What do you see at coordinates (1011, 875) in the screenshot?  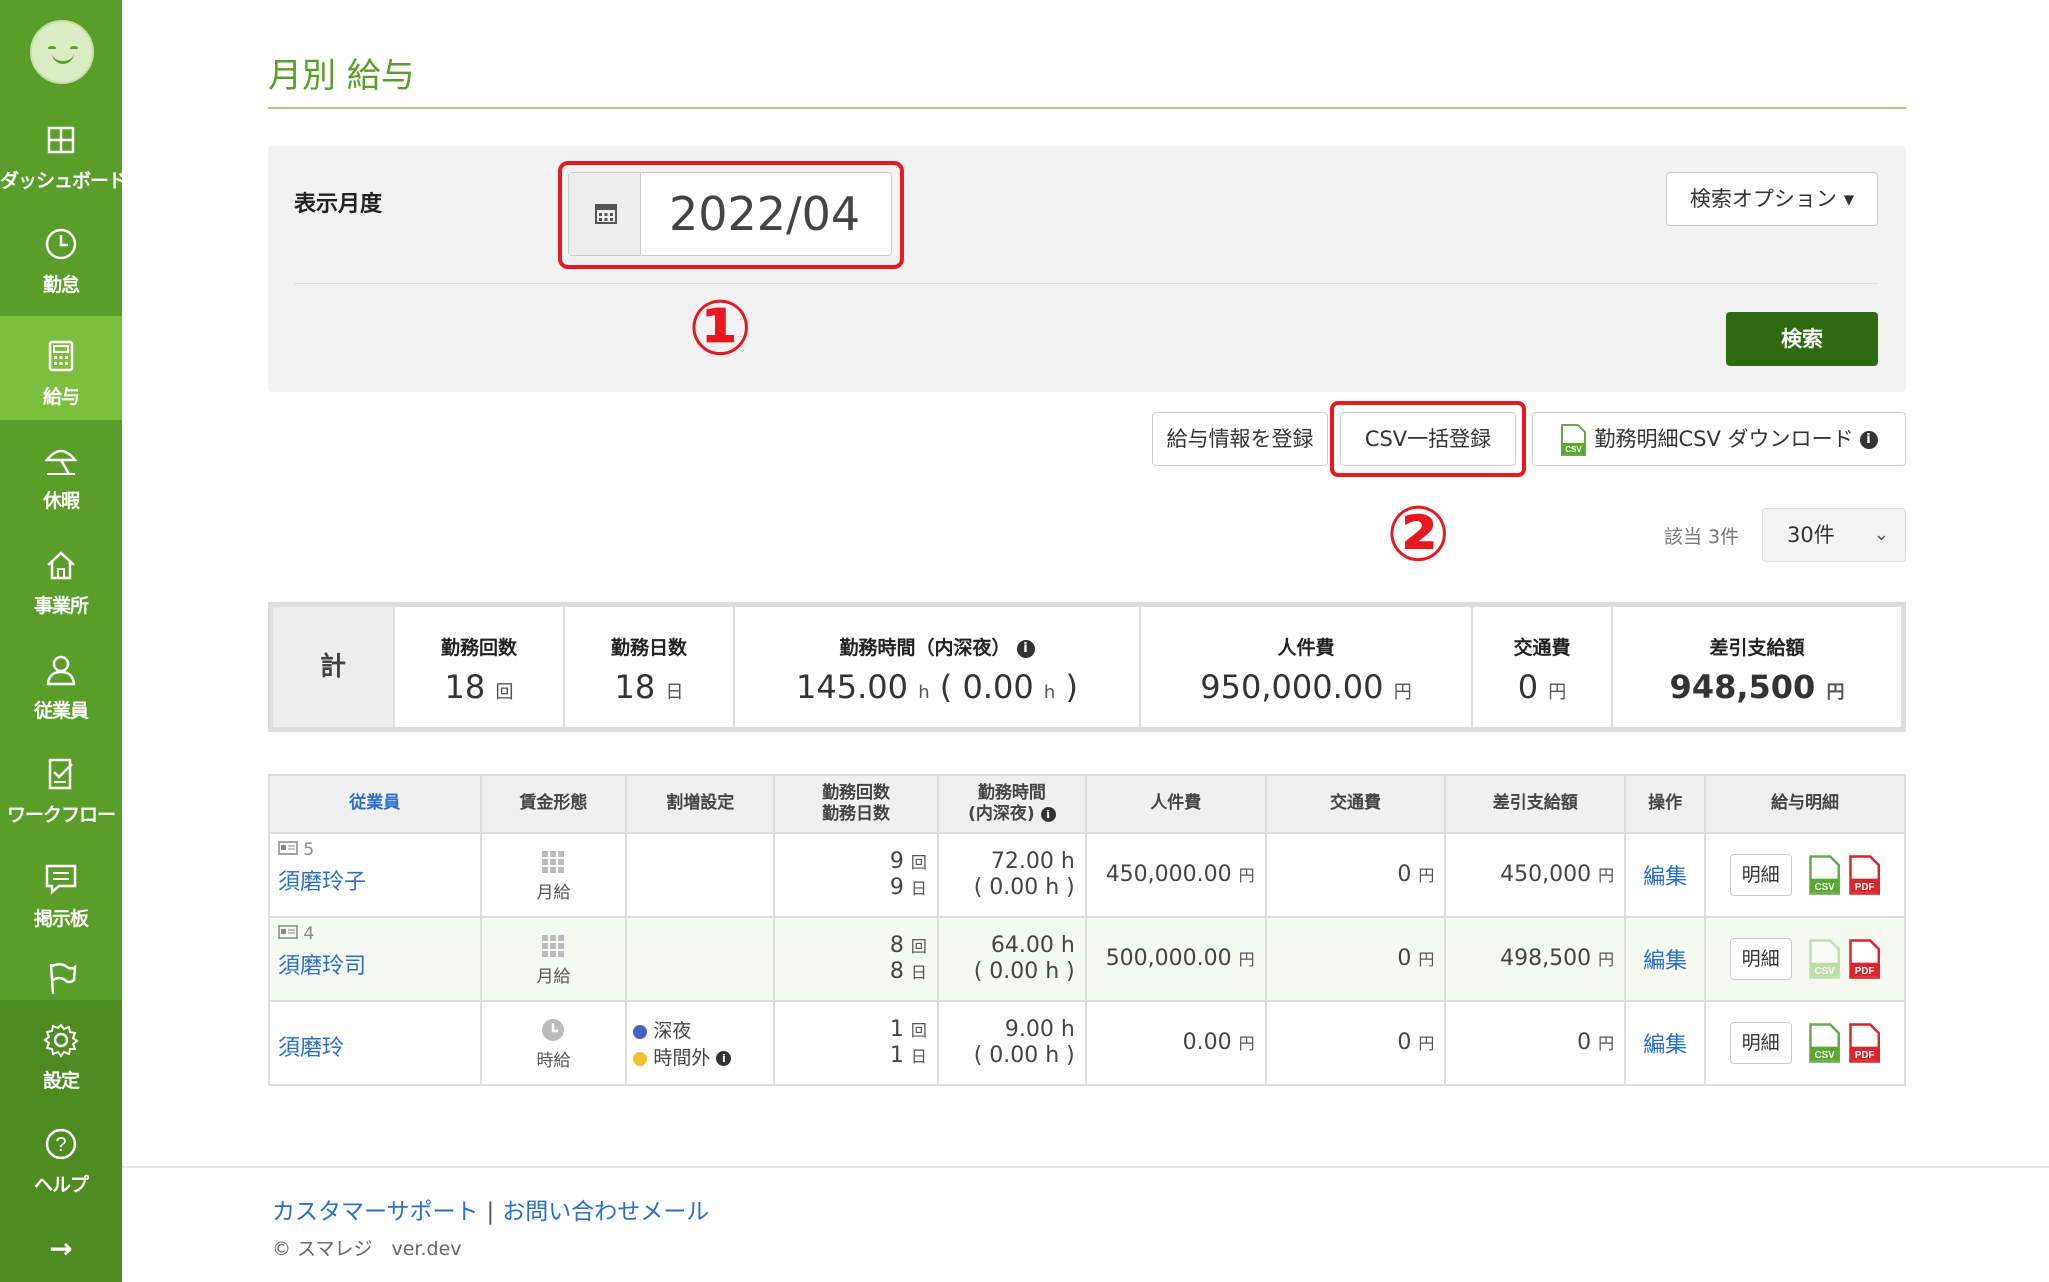 I see `work-hours-cell: 72.00 h( 0.00 h )` at bounding box center [1011, 875].